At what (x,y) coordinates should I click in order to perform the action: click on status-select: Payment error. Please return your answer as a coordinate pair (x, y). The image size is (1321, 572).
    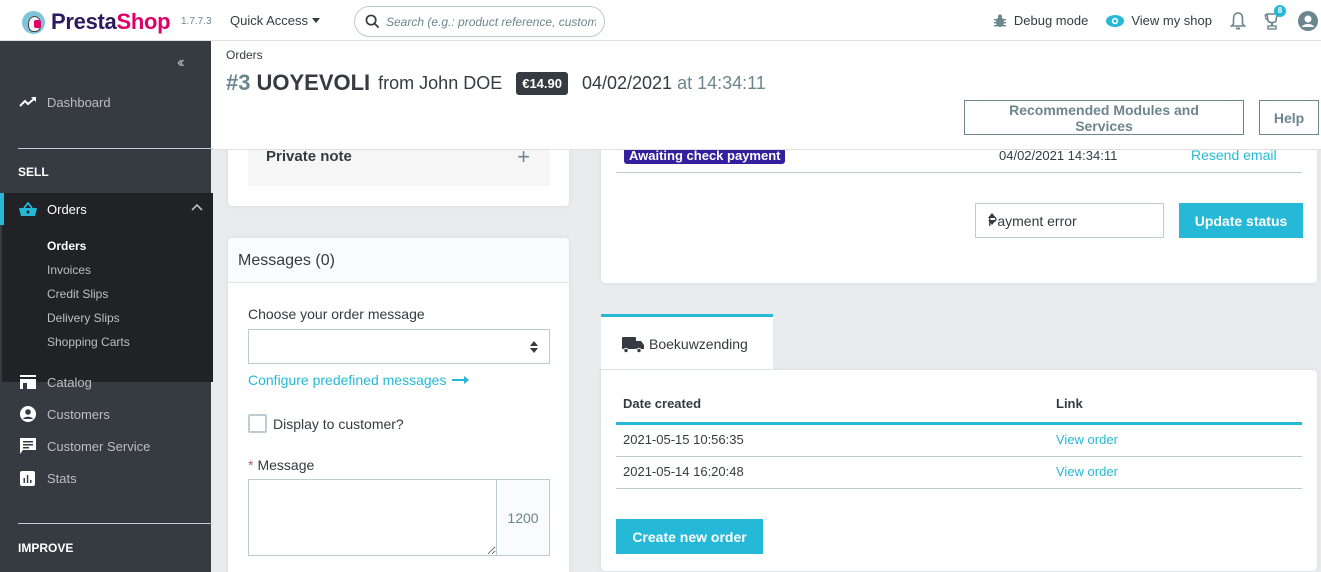
    Looking at the image, I should click on (1069, 220).